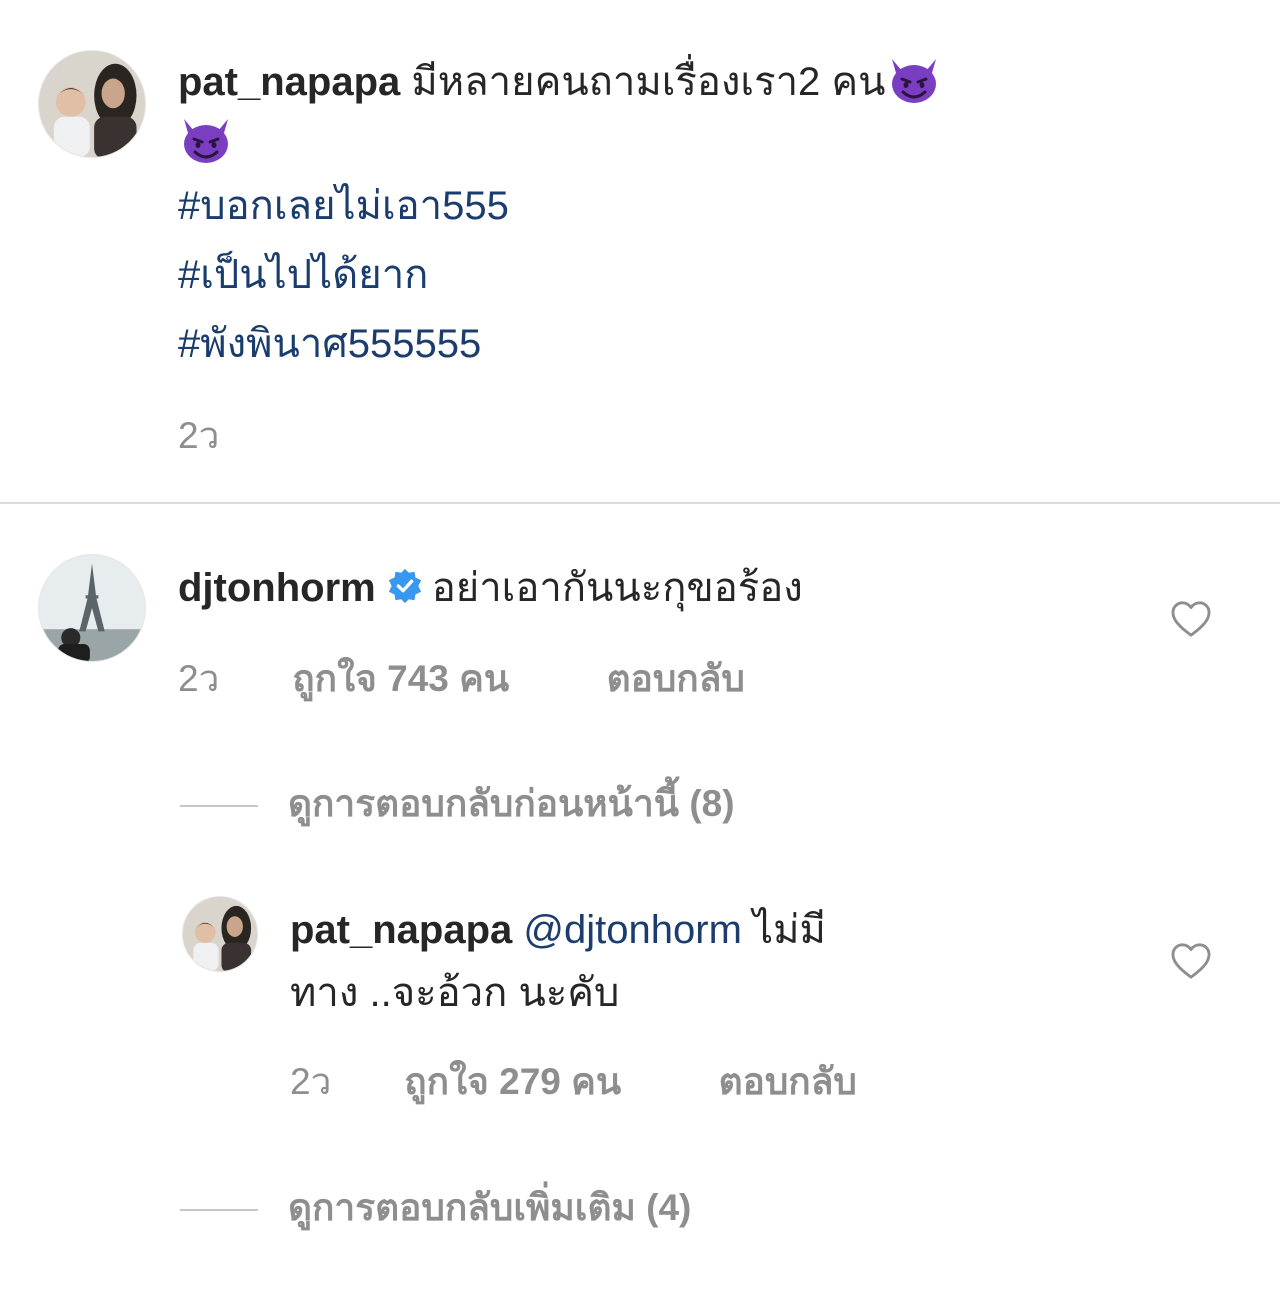 This screenshot has width=1280, height=1291. What do you see at coordinates (230, 678) in the screenshot?
I see `comment-time: 2ว` at bounding box center [230, 678].